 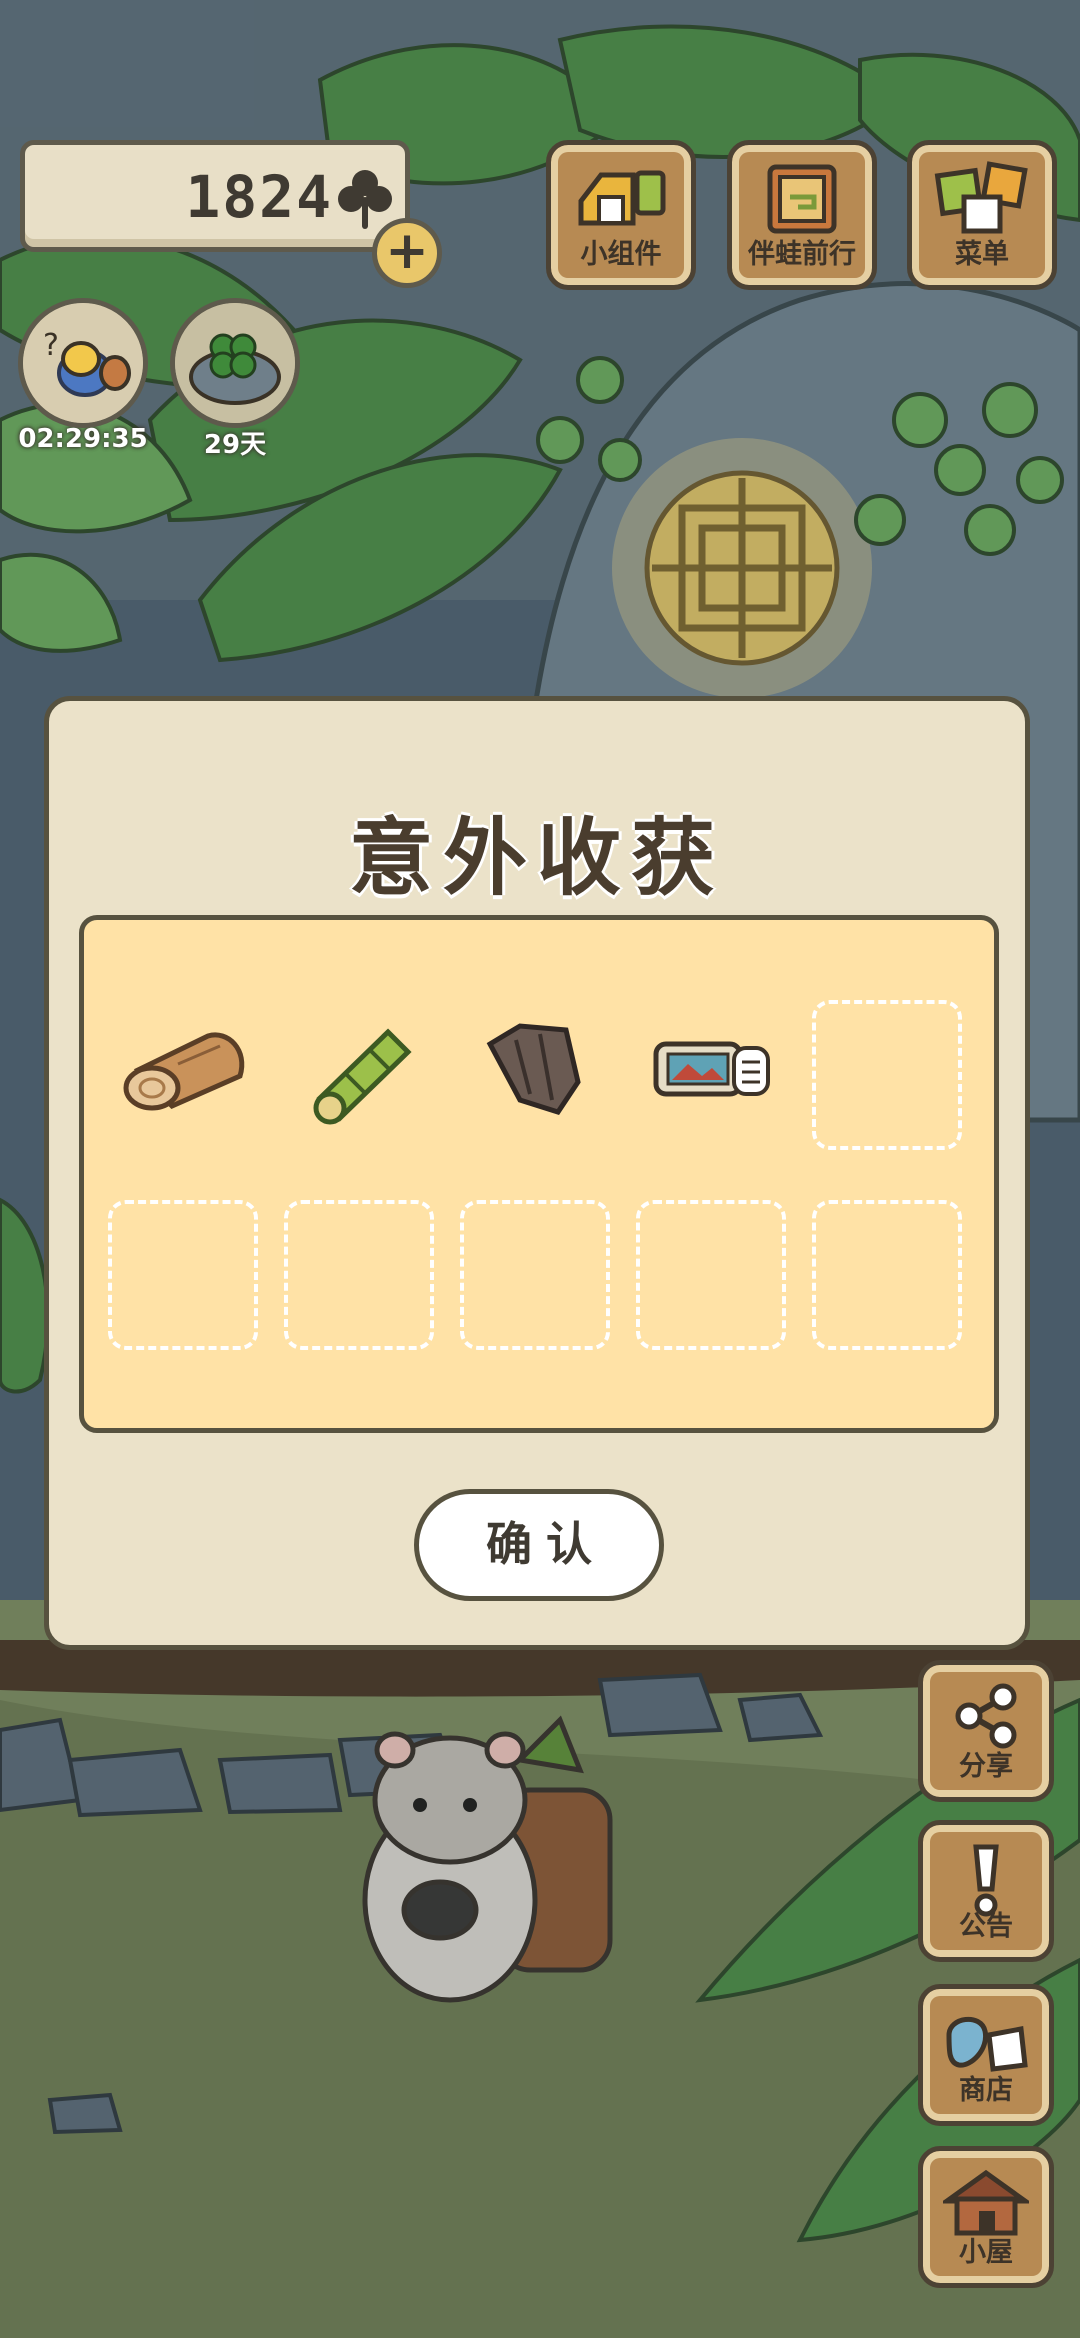 I want to click on menu-label: 菜单, so click(x=982, y=254).